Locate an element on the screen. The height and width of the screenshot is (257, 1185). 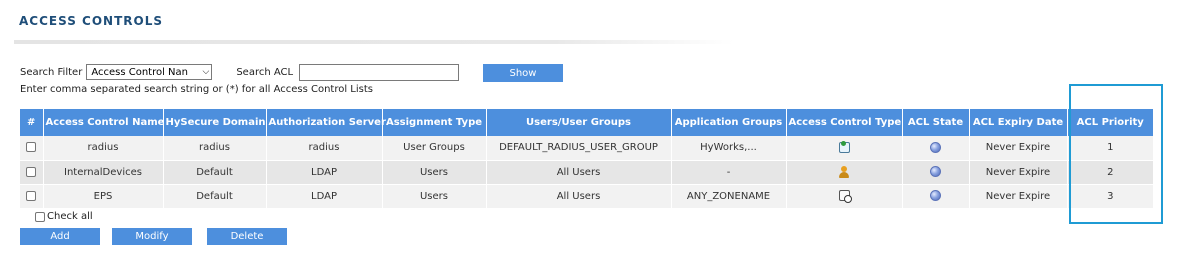
check-all: Check all is located at coordinates (64, 216).